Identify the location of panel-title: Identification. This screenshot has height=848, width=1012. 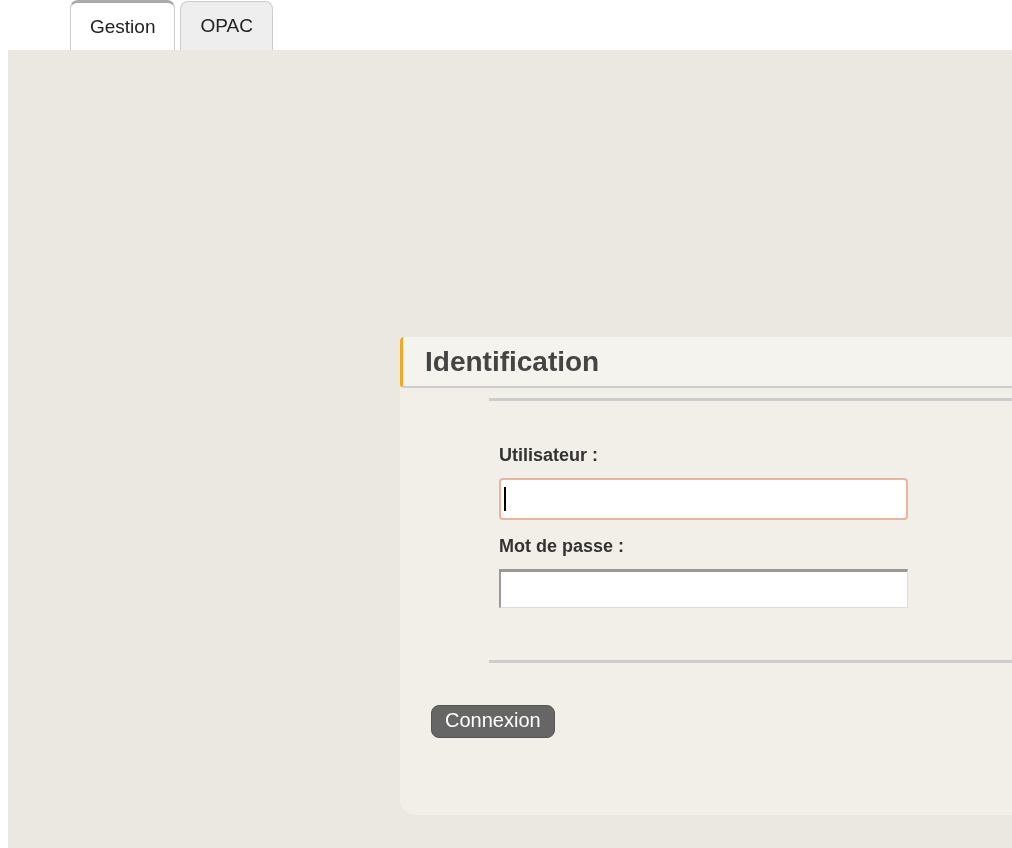
(706, 362).